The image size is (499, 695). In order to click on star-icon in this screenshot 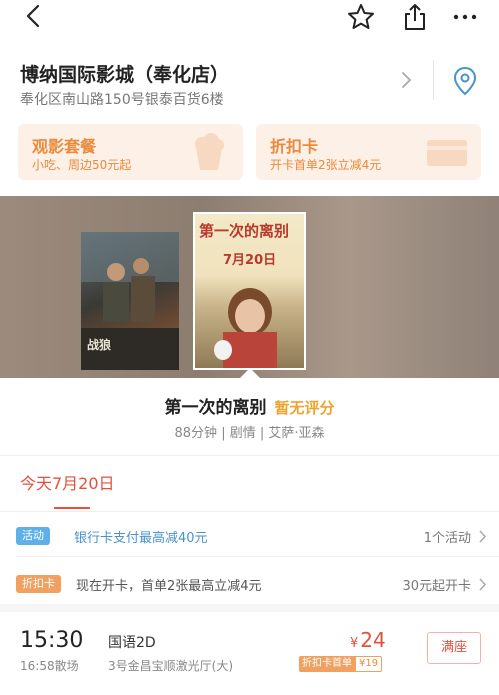, I will do `click(361, 17)`.